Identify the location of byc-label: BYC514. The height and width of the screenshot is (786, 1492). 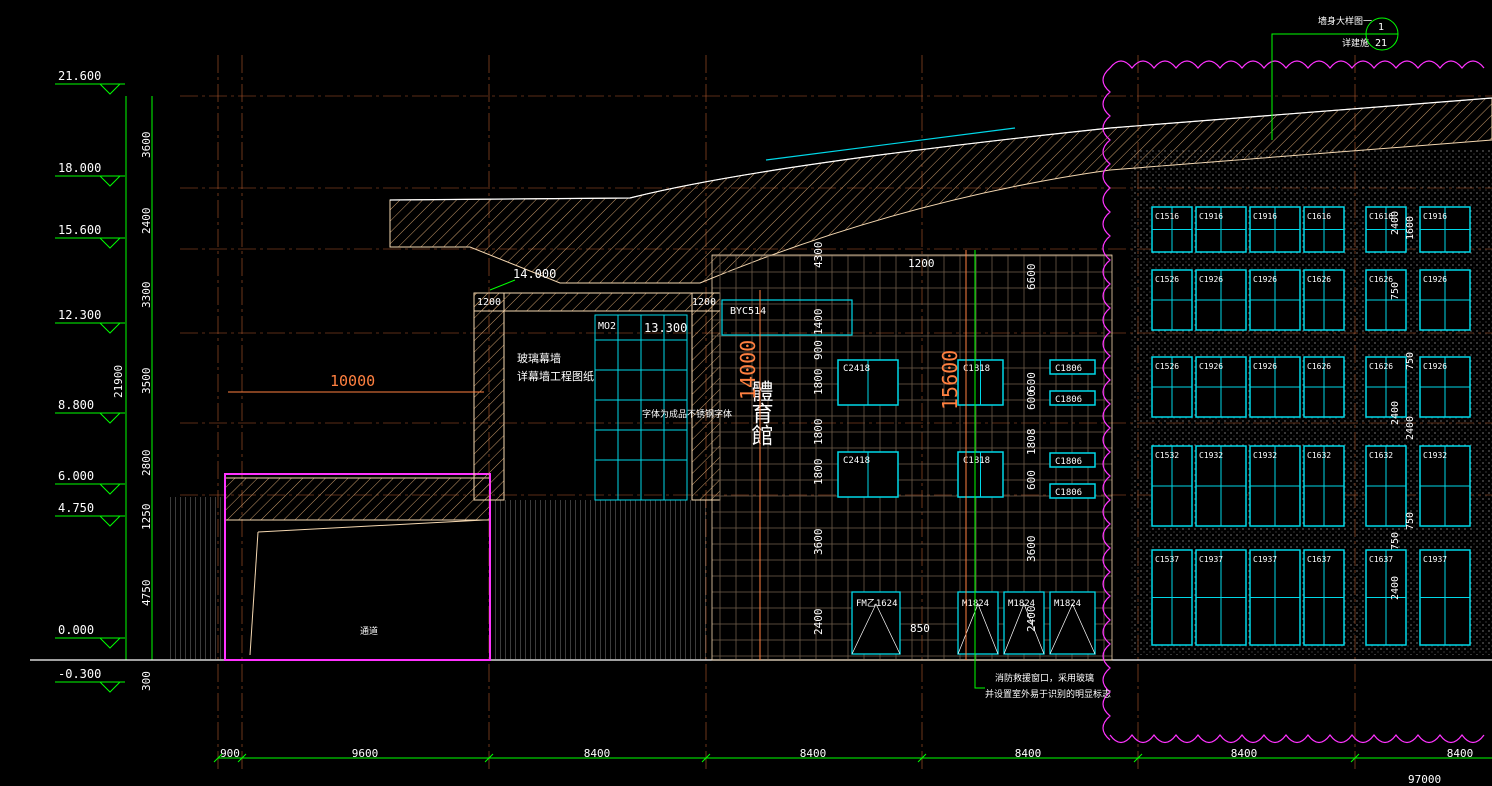
(748, 311).